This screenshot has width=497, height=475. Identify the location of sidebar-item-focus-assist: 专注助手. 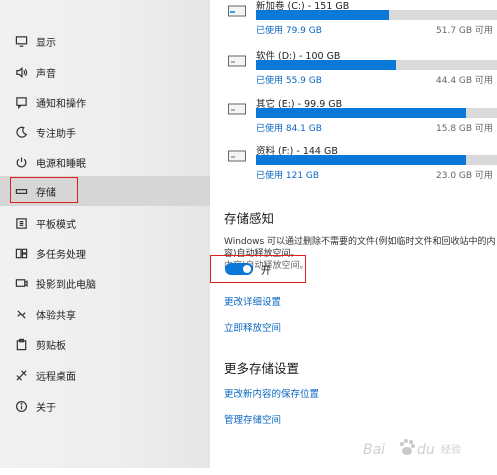
(105, 132).